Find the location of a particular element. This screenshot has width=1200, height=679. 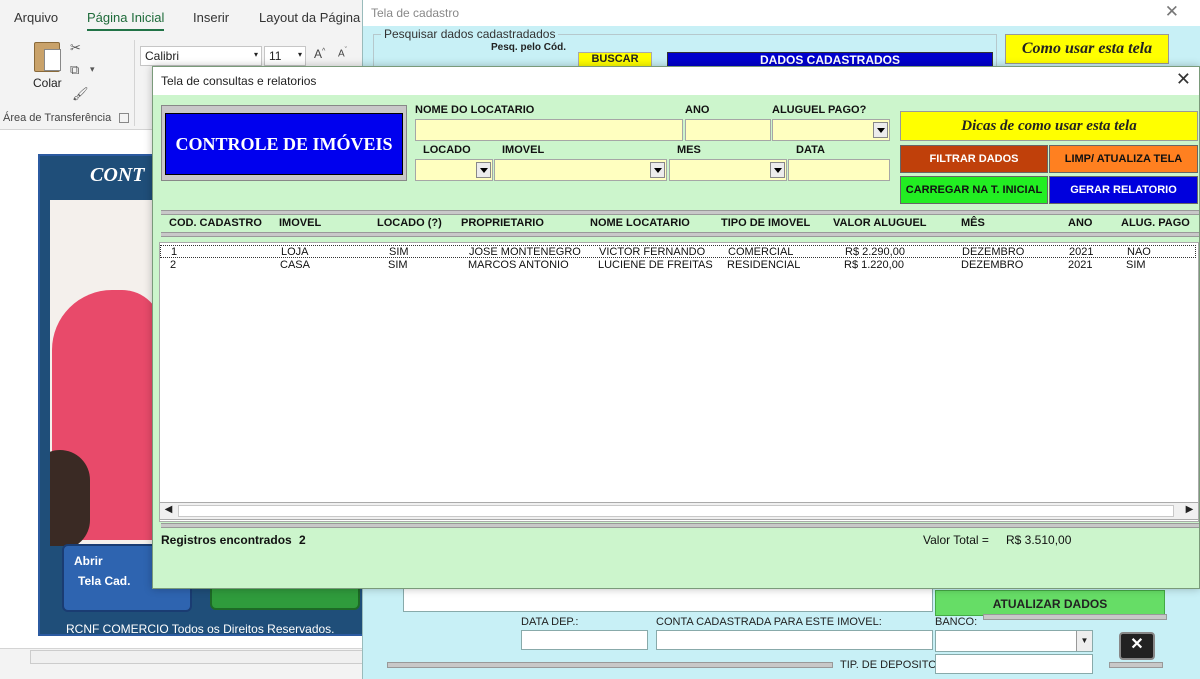

cell-pago: NAO is located at coordinates (1139, 252).